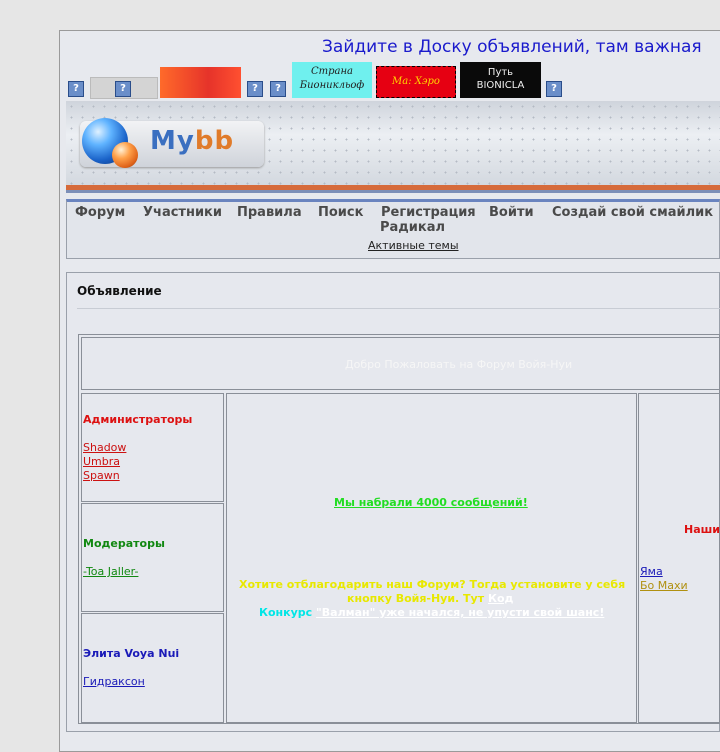 Image resolution: width=720 pixels, height=752 pixels. Describe the element at coordinates (138, 419) in the screenshot. I see `admins-title: Администраторы` at that location.